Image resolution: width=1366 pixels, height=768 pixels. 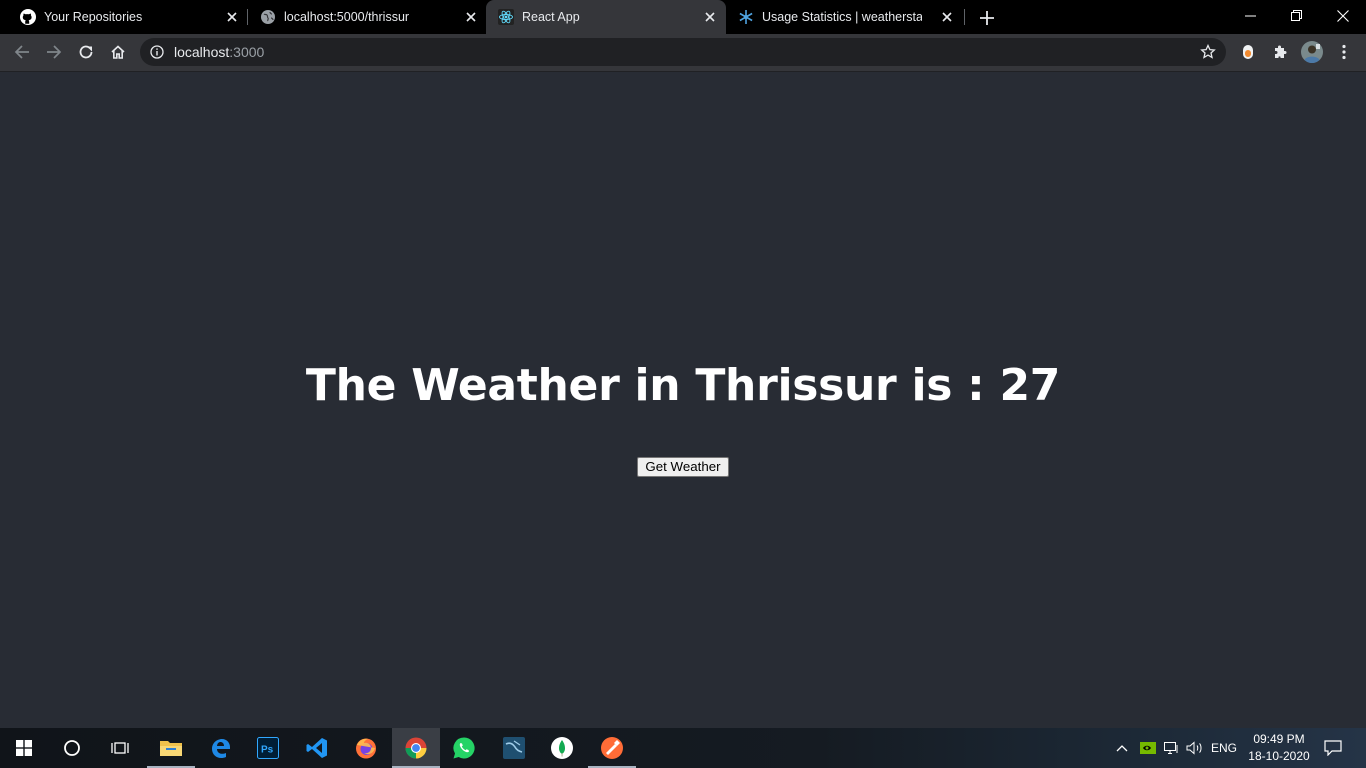 What do you see at coordinates (1343, 16) in the screenshot?
I see `close-window-icon` at bounding box center [1343, 16].